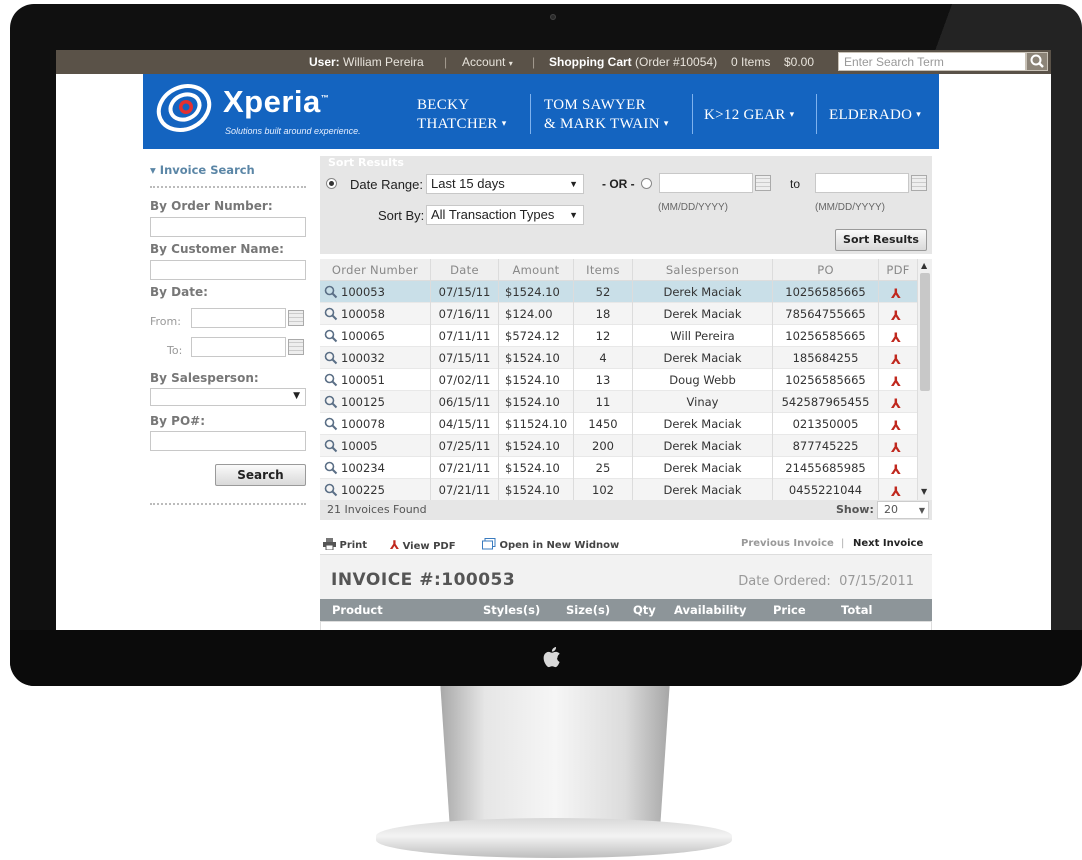 This screenshot has height=860, width=1082. I want to click on scrollbar-thumb, so click(925, 332).